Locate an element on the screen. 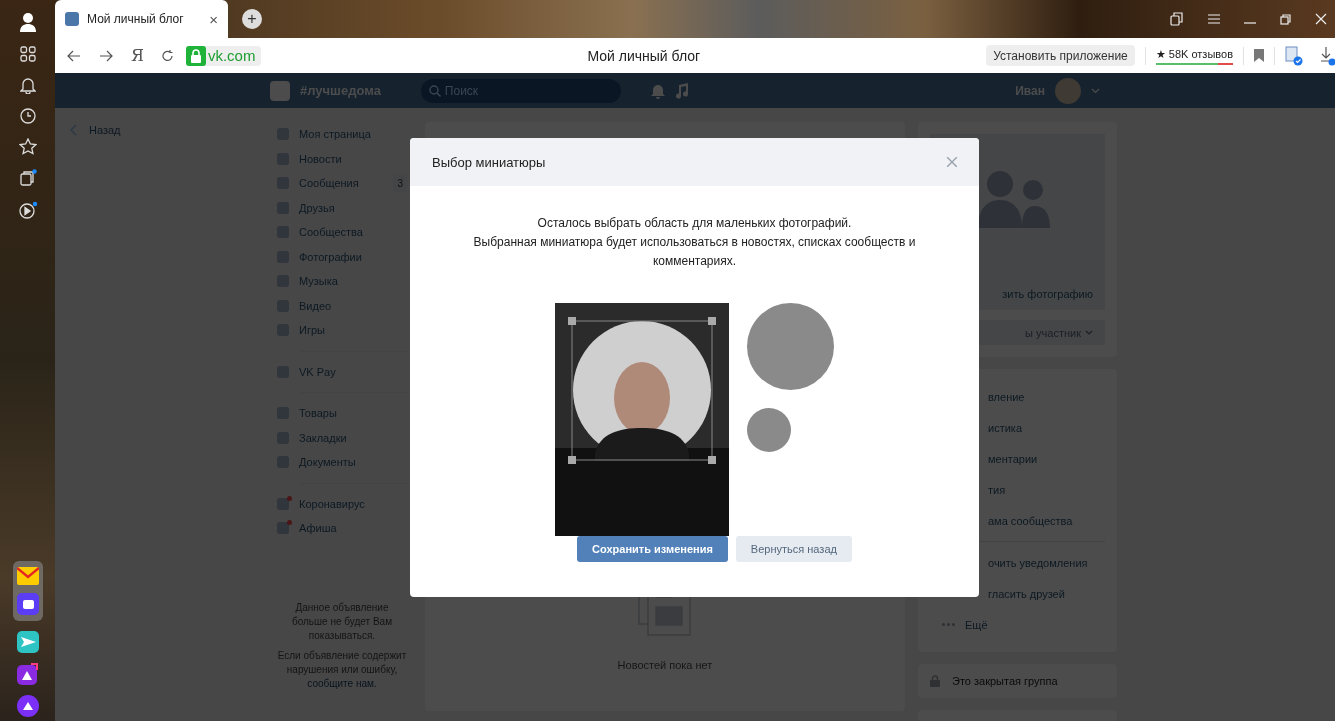 The image size is (1335, 721). nav-item: Сообщества is located at coordinates (342, 232).